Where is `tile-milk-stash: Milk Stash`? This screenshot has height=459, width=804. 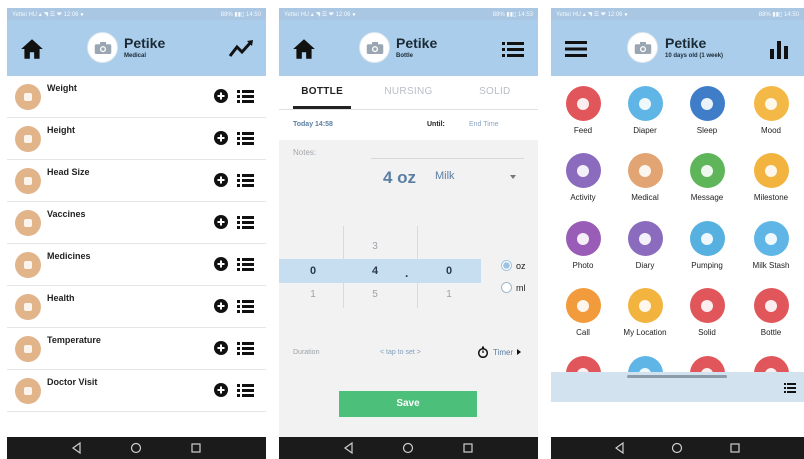
tile-milk-stash: Milk Stash is located at coordinates (771, 245).